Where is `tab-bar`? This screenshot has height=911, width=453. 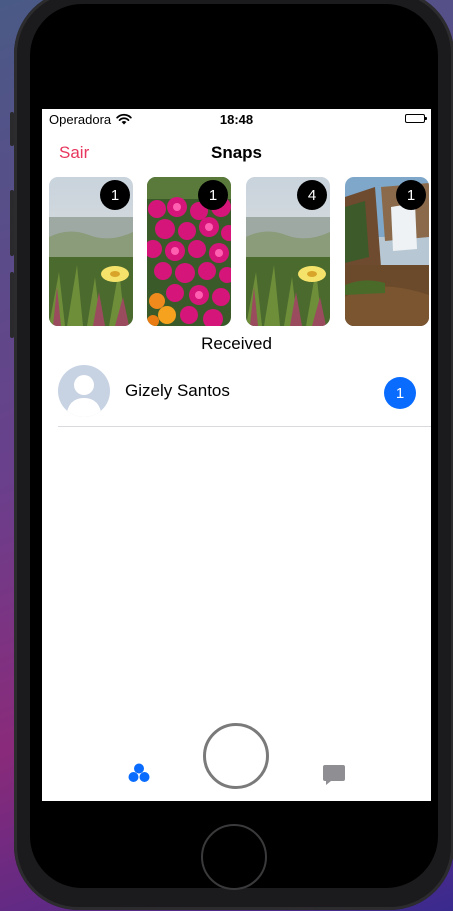 tab-bar is located at coordinates (236, 761).